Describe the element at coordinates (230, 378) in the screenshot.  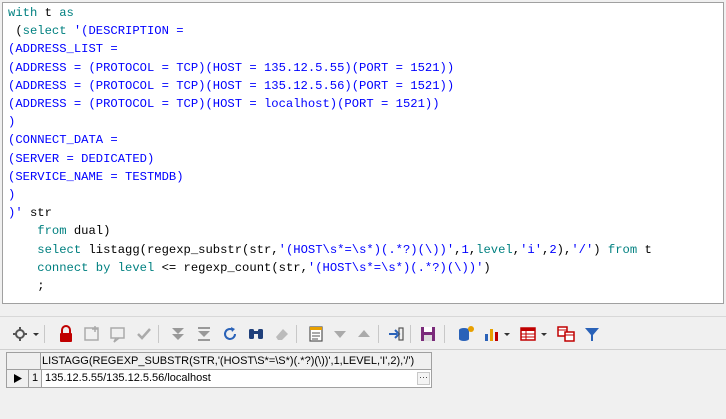
I see `result-cell: 135.12.5.55/135.12.5.56/localhost` at that location.